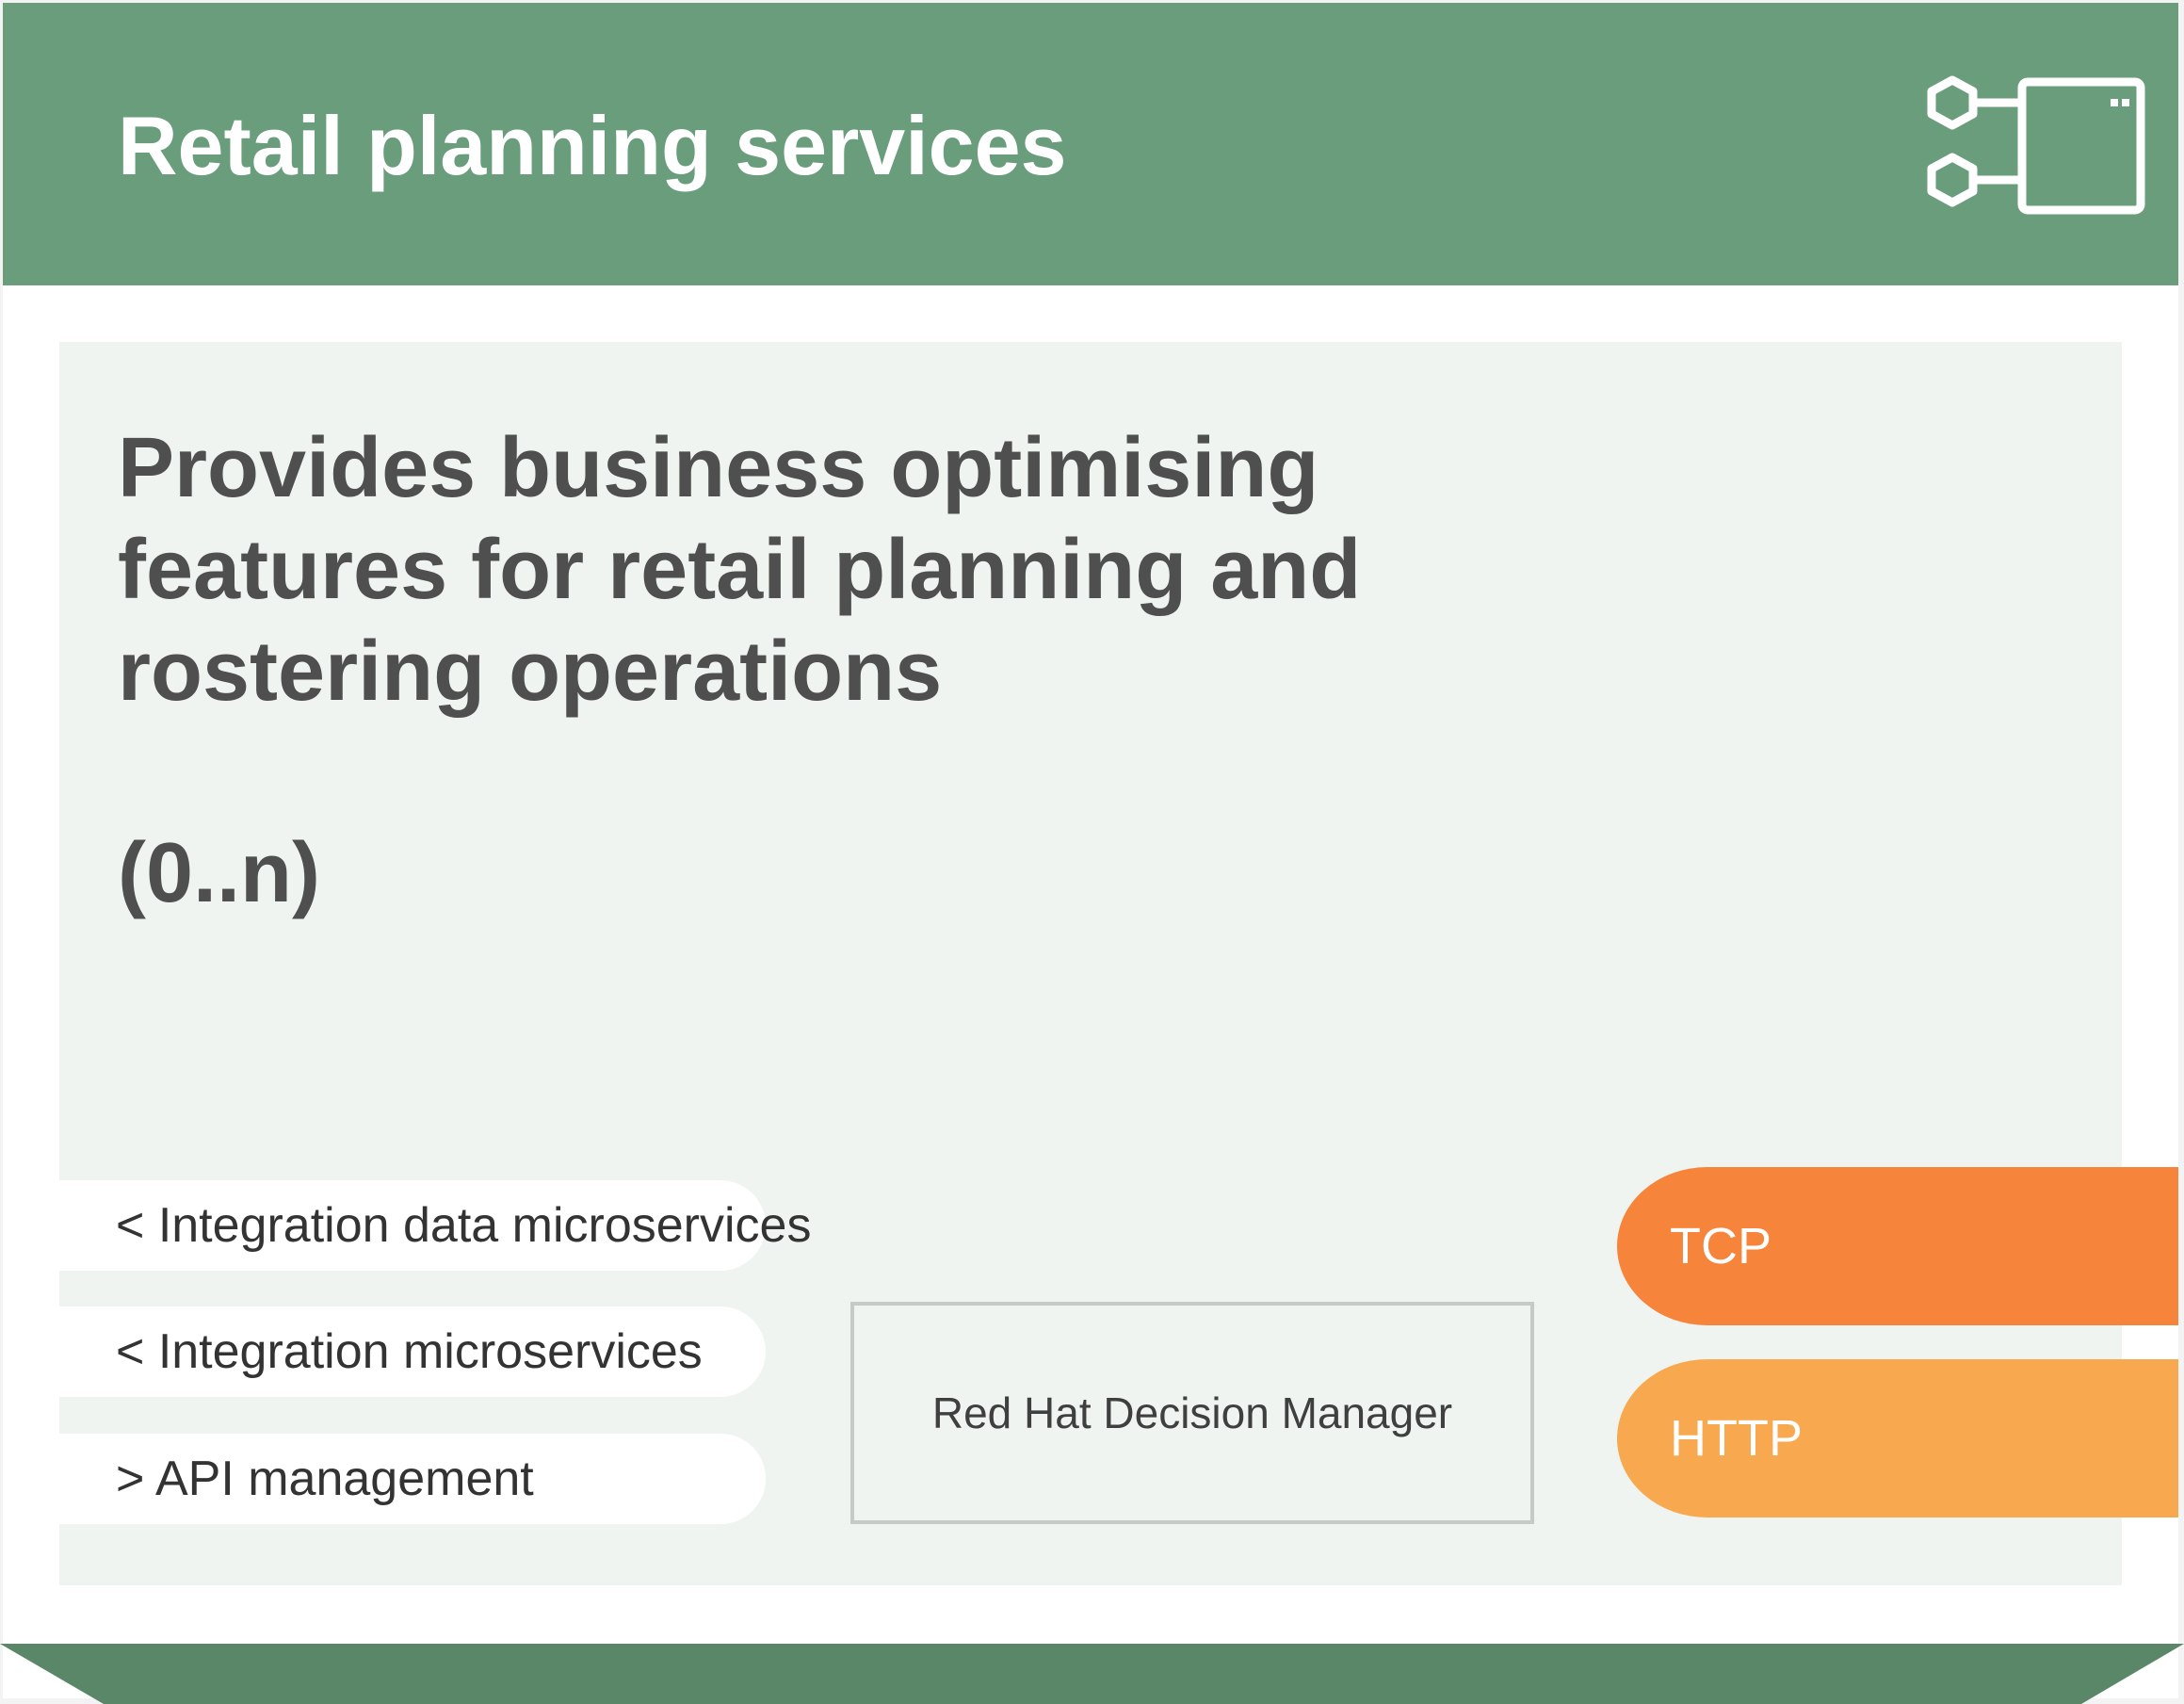  I want to click on decision-manager-component: Red Hat Decision Manager, so click(1192, 1413).